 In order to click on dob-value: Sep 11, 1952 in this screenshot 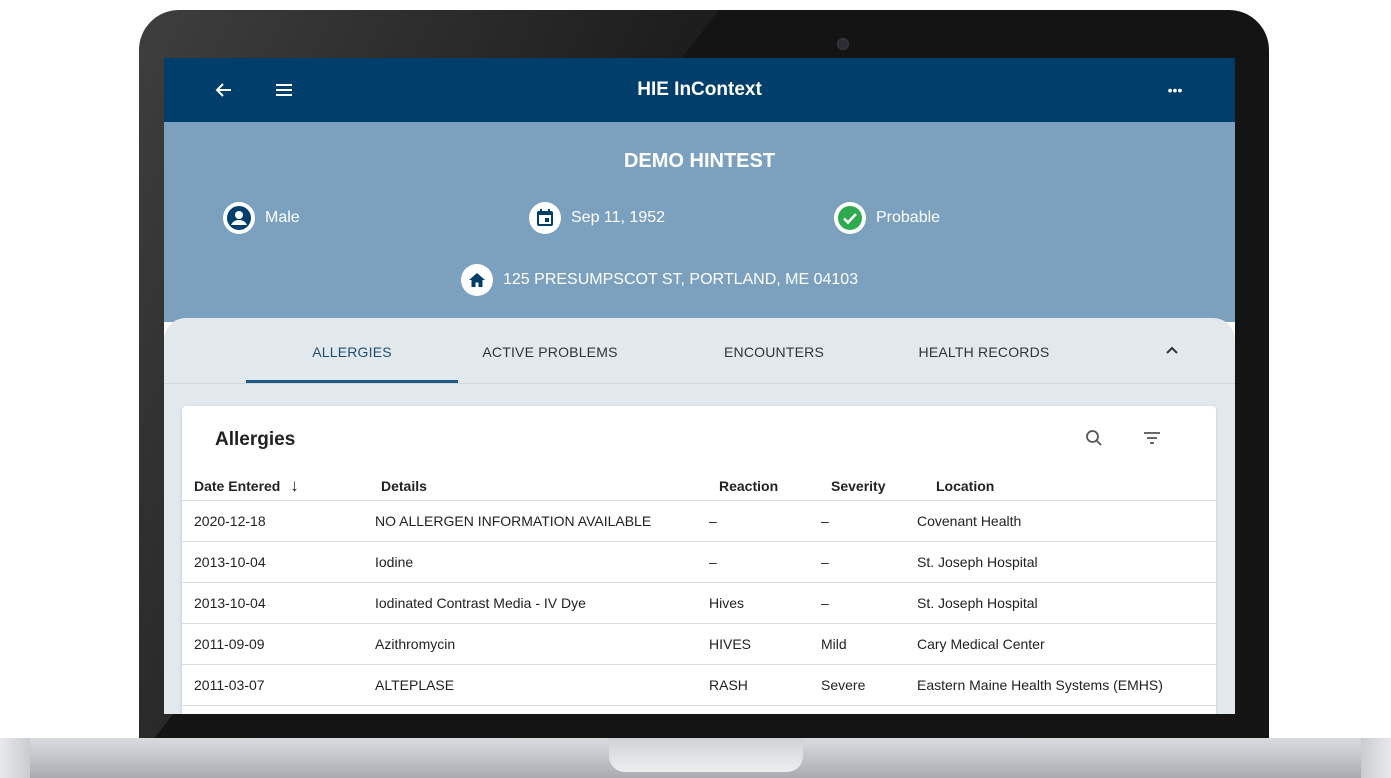, I will do `click(618, 217)`.